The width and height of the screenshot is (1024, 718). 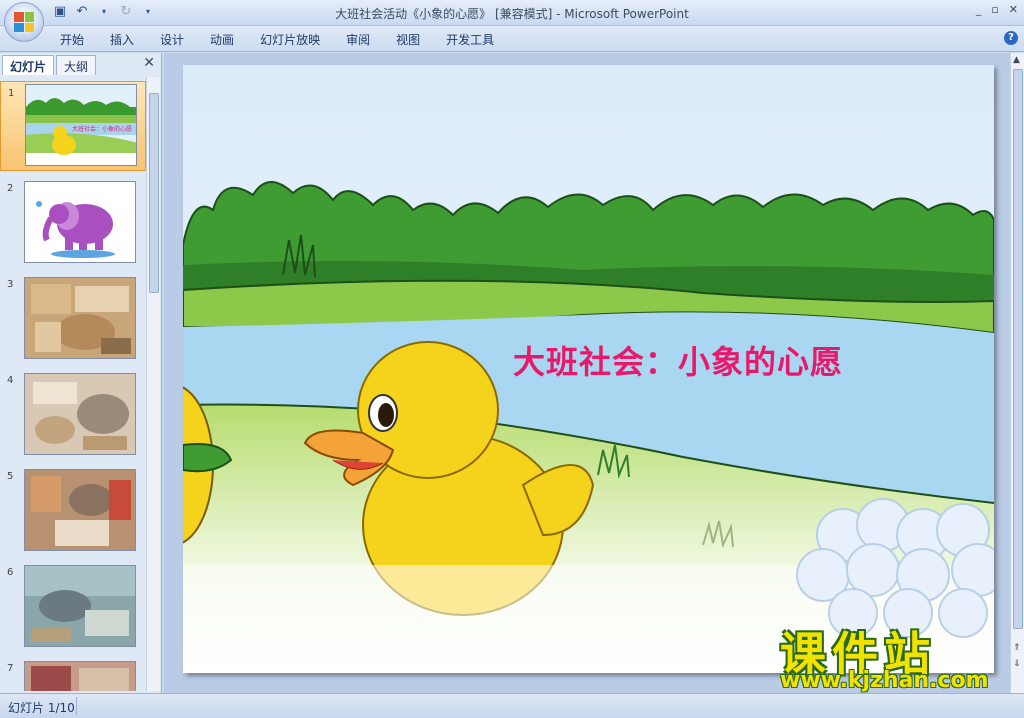 I want to click on tab-slides: 幻灯片, so click(x=28, y=65).